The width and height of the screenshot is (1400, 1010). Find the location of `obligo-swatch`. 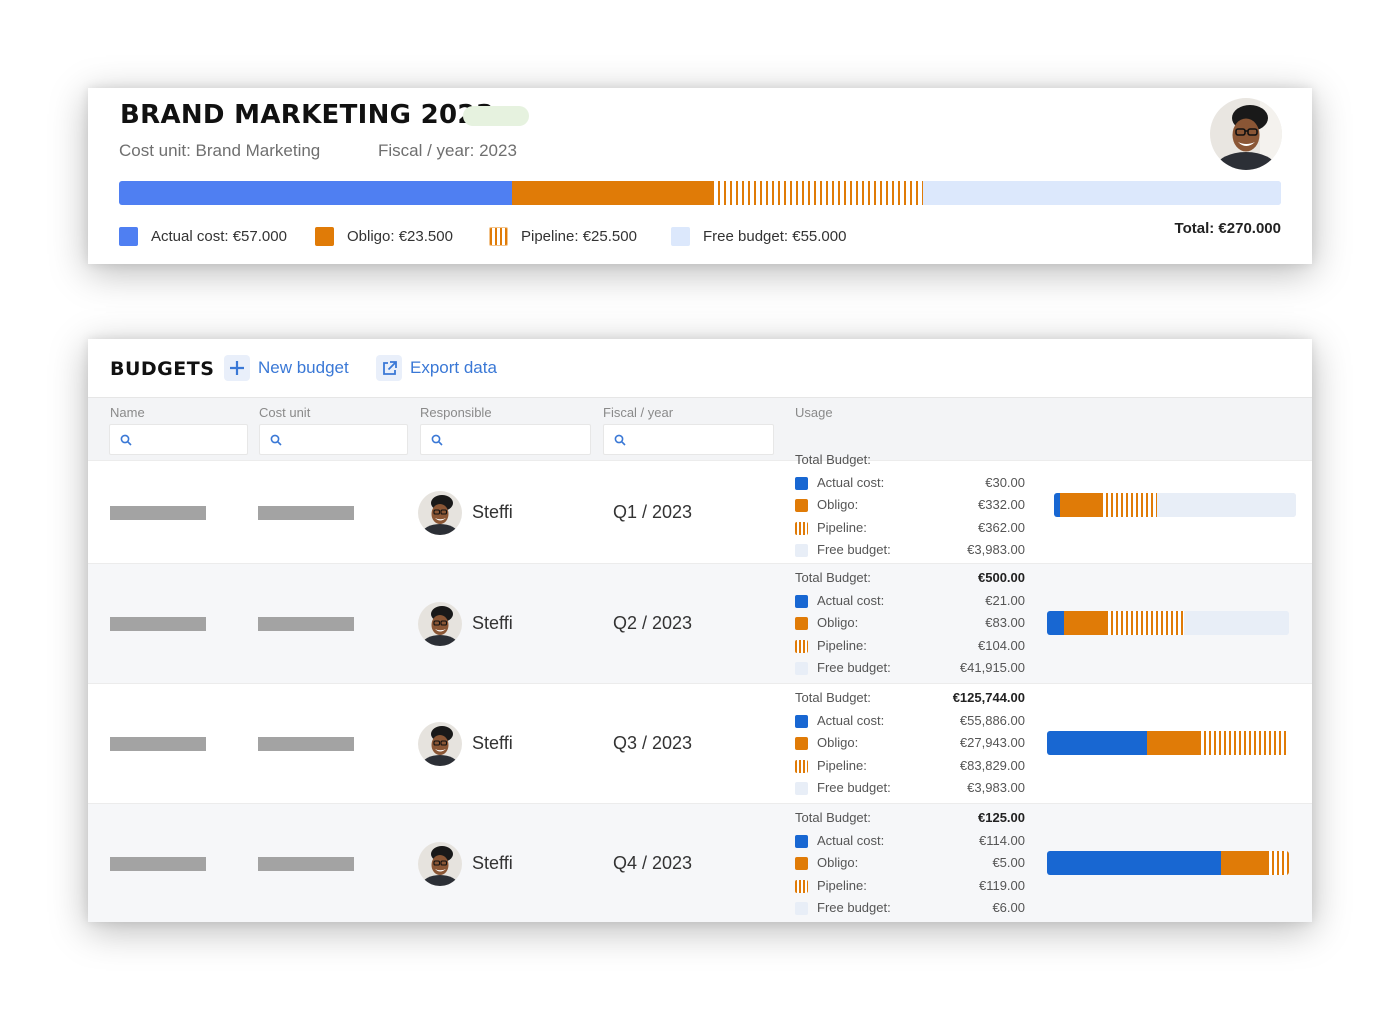

obligo-swatch is located at coordinates (801, 505).